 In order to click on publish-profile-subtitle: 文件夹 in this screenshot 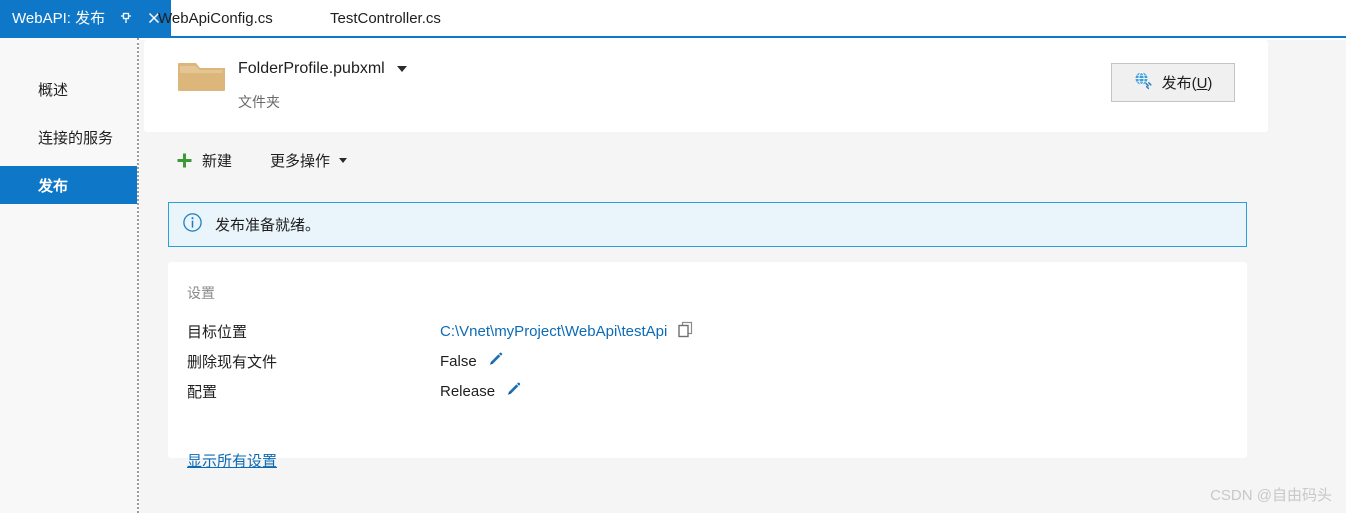, I will do `click(259, 102)`.